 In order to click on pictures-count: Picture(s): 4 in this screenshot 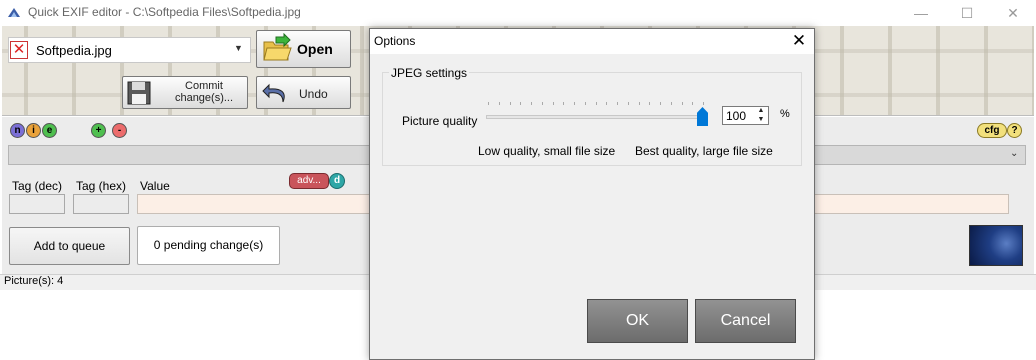, I will do `click(34, 281)`.